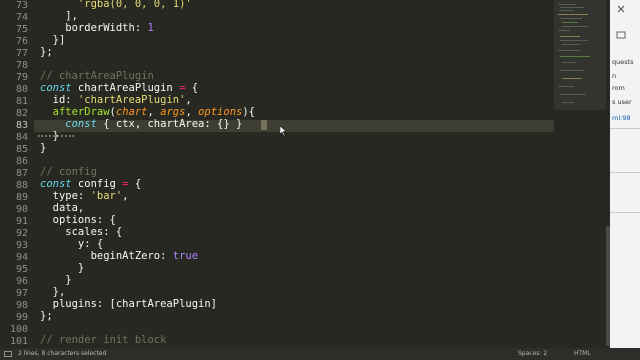 The width and height of the screenshot is (640, 360). Describe the element at coordinates (71, 244) in the screenshot. I see `code-line: y: {` at that location.